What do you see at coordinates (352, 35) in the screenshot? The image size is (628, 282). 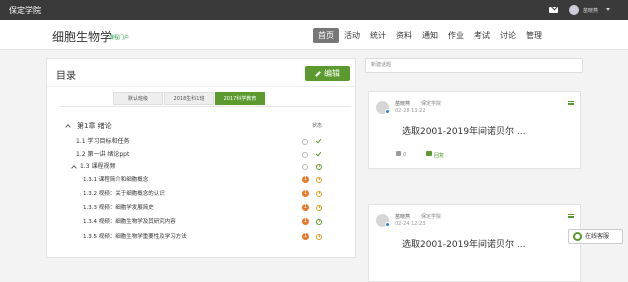 I see `nav-activities: 活动` at bounding box center [352, 35].